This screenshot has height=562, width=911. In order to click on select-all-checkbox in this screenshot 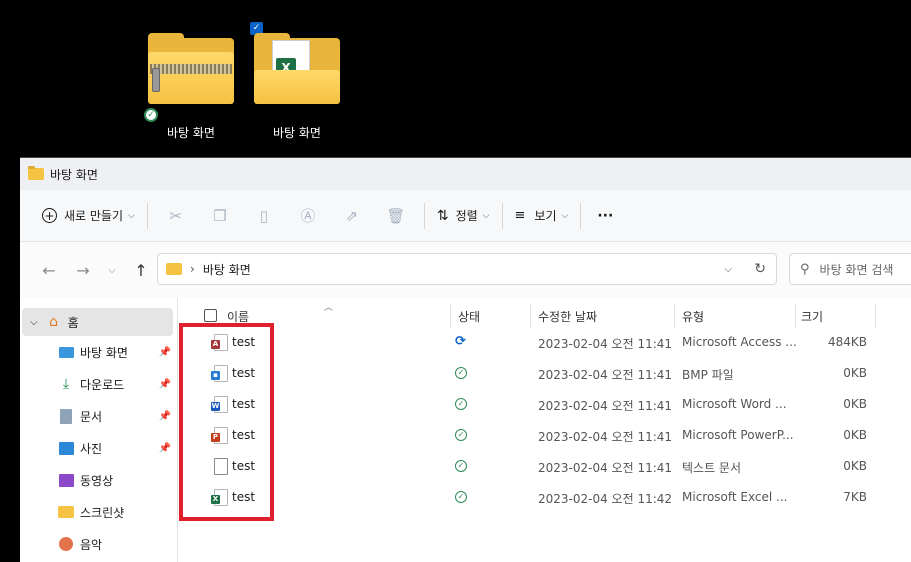, I will do `click(210, 315)`.